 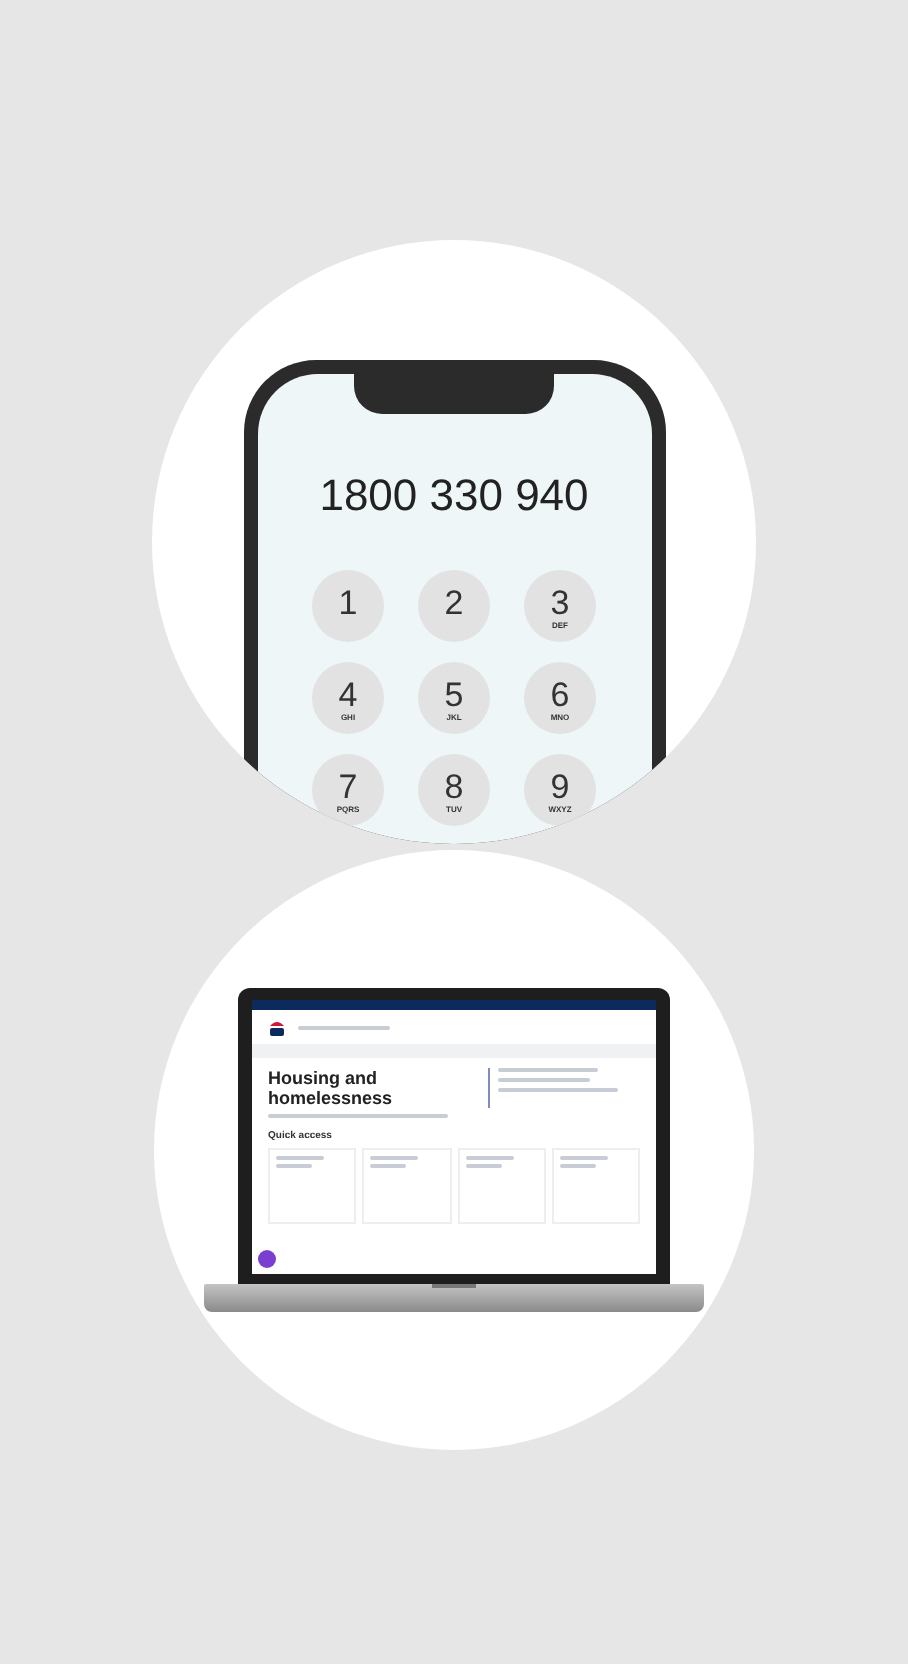 I want to click on logo-icon, so click(x=277, y=1027).